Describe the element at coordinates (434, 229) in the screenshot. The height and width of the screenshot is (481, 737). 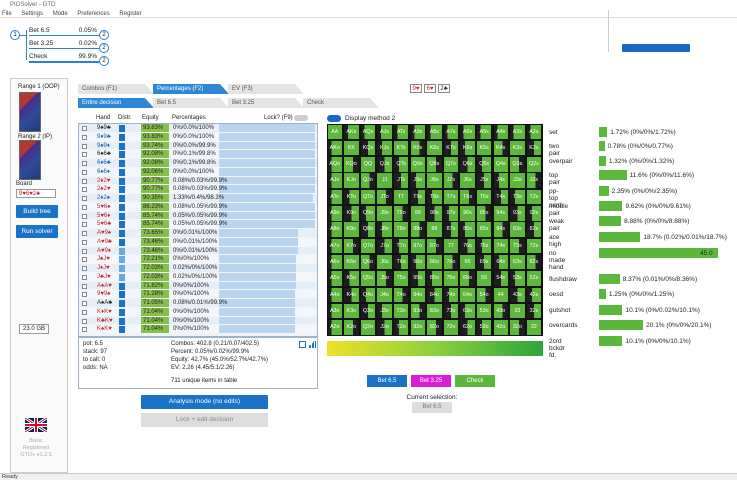
I see `grid-cell: 88` at that location.